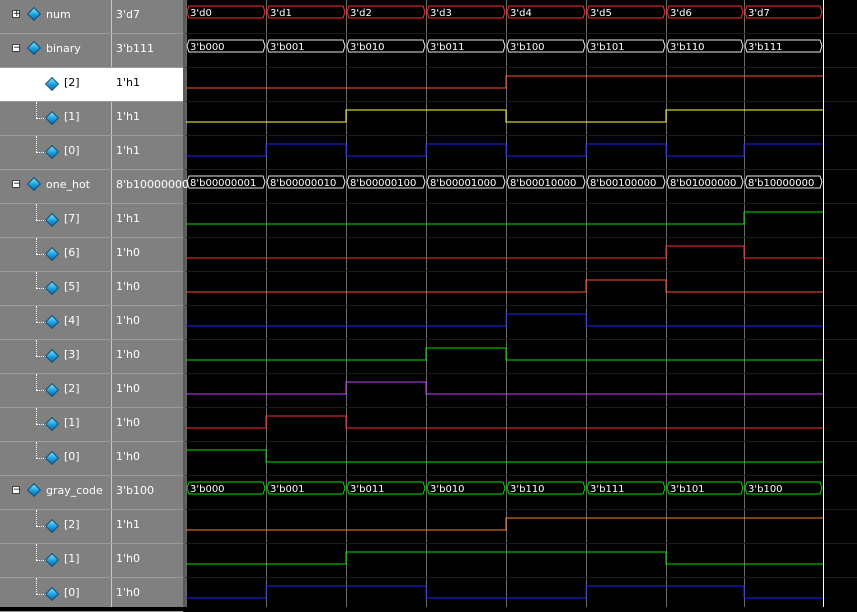  What do you see at coordinates (72, 218) in the screenshot?
I see `signal-bit-name: [7]` at bounding box center [72, 218].